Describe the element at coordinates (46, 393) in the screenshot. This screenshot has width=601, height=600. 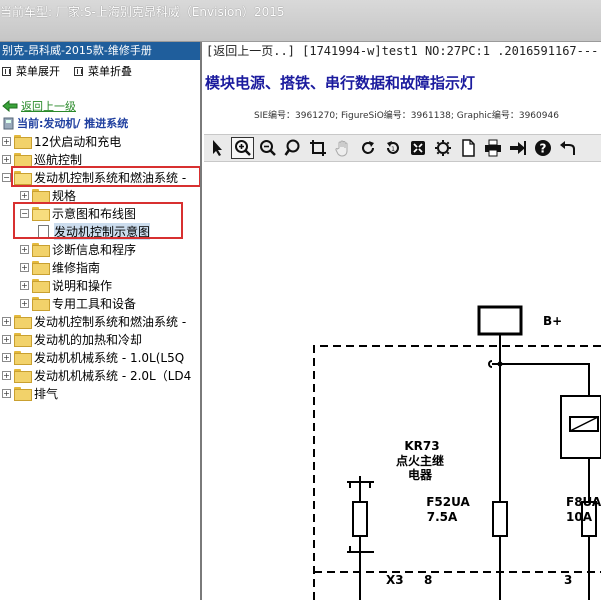
I see `tree-item-label: 排气` at that location.